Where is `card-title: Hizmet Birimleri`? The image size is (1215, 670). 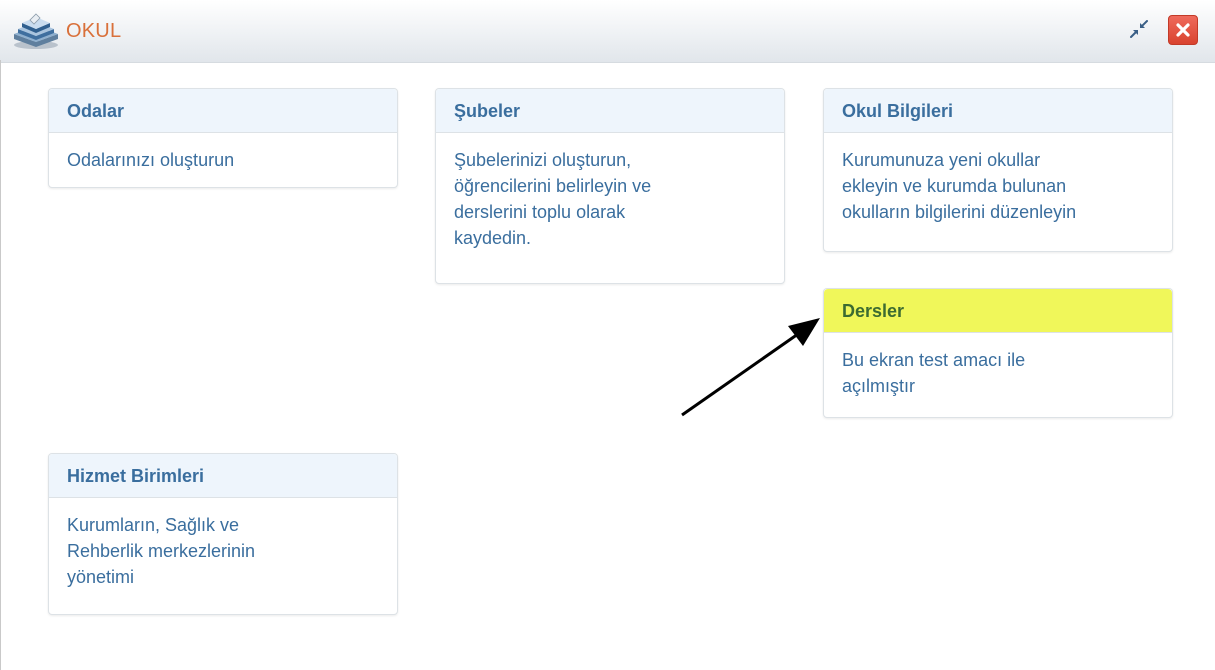 card-title: Hizmet Birimleri is located at coordinates (223, 476).